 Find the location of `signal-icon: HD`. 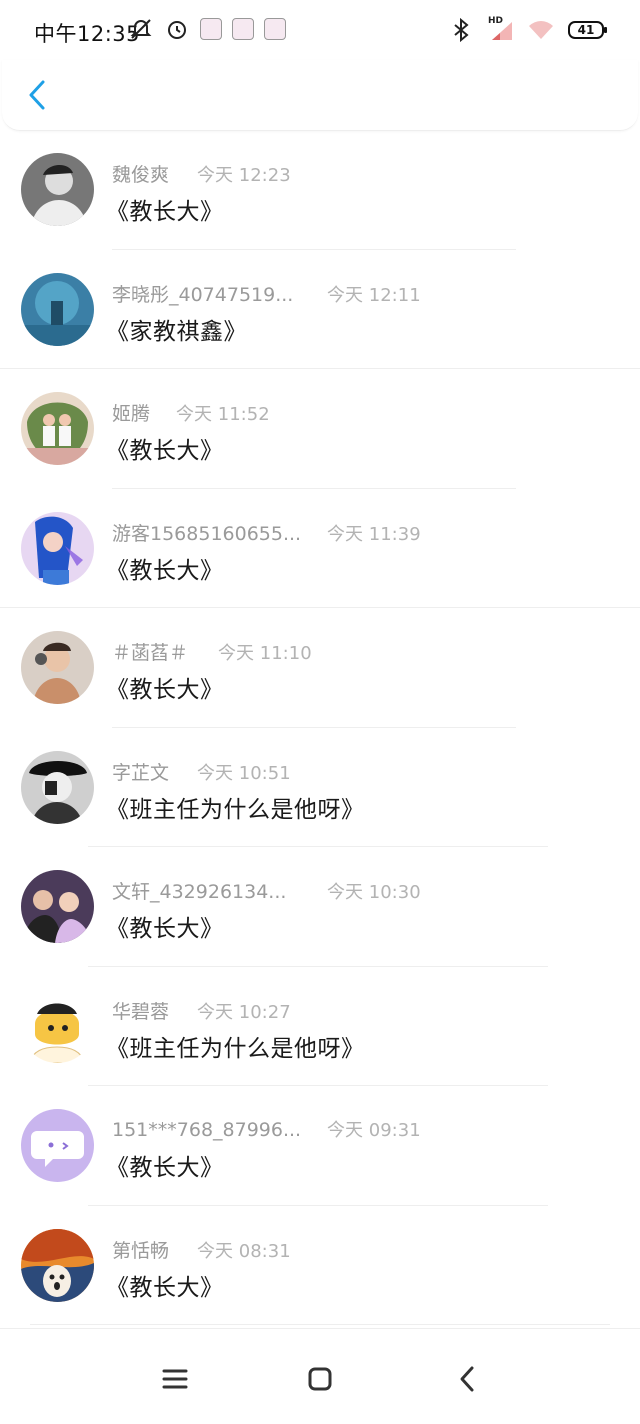

signal-icon: HD is located at coordinates (501, 29).